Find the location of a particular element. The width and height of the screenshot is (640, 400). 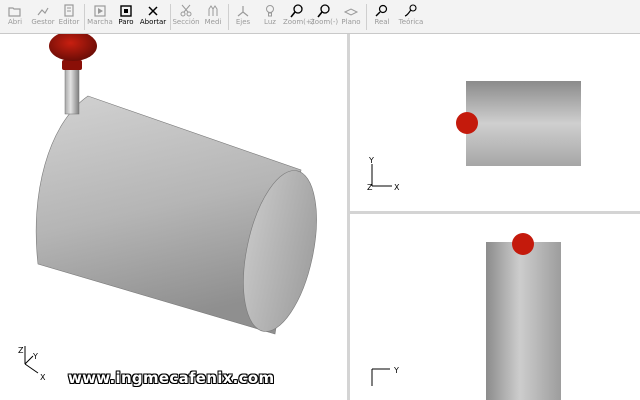

tool-collar is located at coordinates (72, 65).